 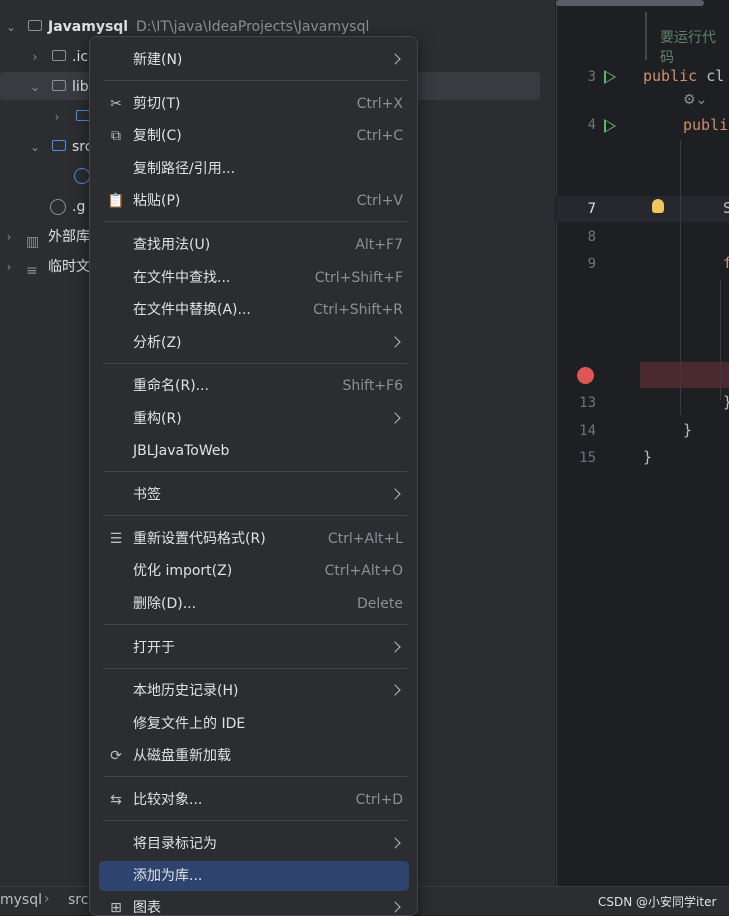 I want to click on menu-item-shortcut: Shift+F6, so click(x=372, y=386).